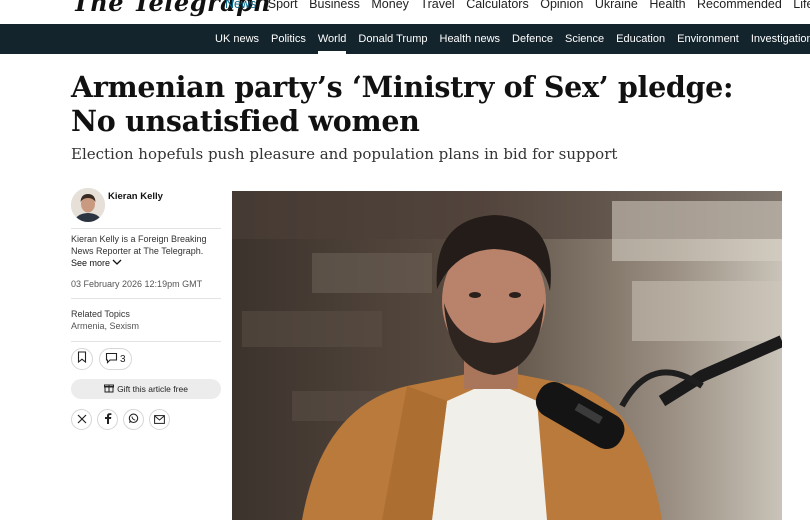  What do you see at coordinates (640, 39) in the screenshot?
I see `subnav-education: Education` at bounding box center [640, 39].